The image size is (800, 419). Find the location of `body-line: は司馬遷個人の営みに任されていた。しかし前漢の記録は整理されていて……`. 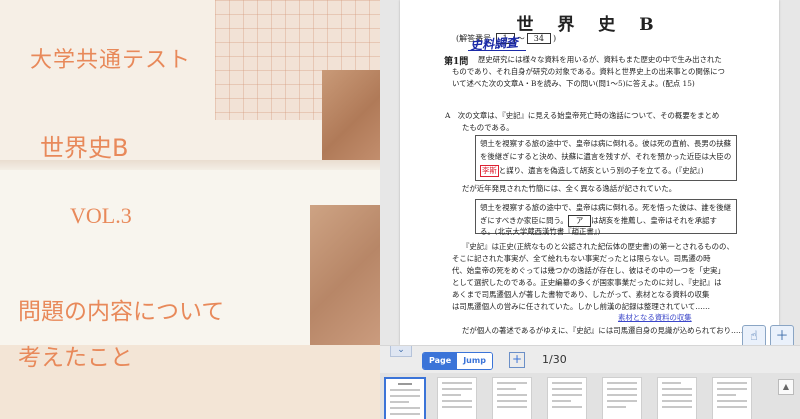

body-line: は司馬遷個人の営みに任されていた。しかし前漢の記録は整理されていて…… is located at coordinates (581, 306).